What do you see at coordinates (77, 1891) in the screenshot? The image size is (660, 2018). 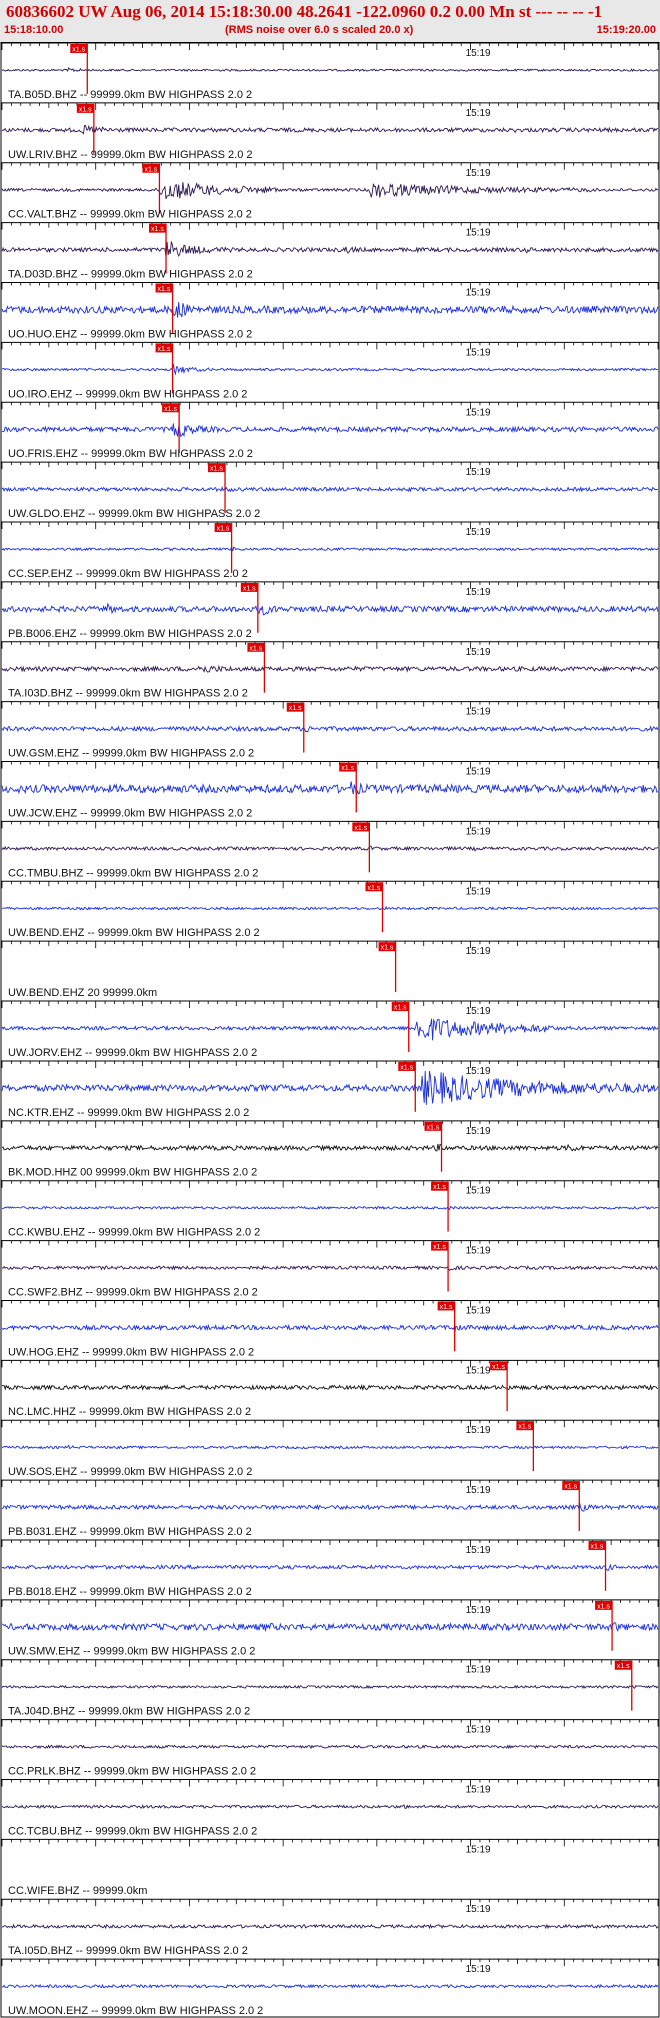 I see `channel-label: CC.WIFE.BHZ -- 99999.0km` at bounding box center [77, 1891].